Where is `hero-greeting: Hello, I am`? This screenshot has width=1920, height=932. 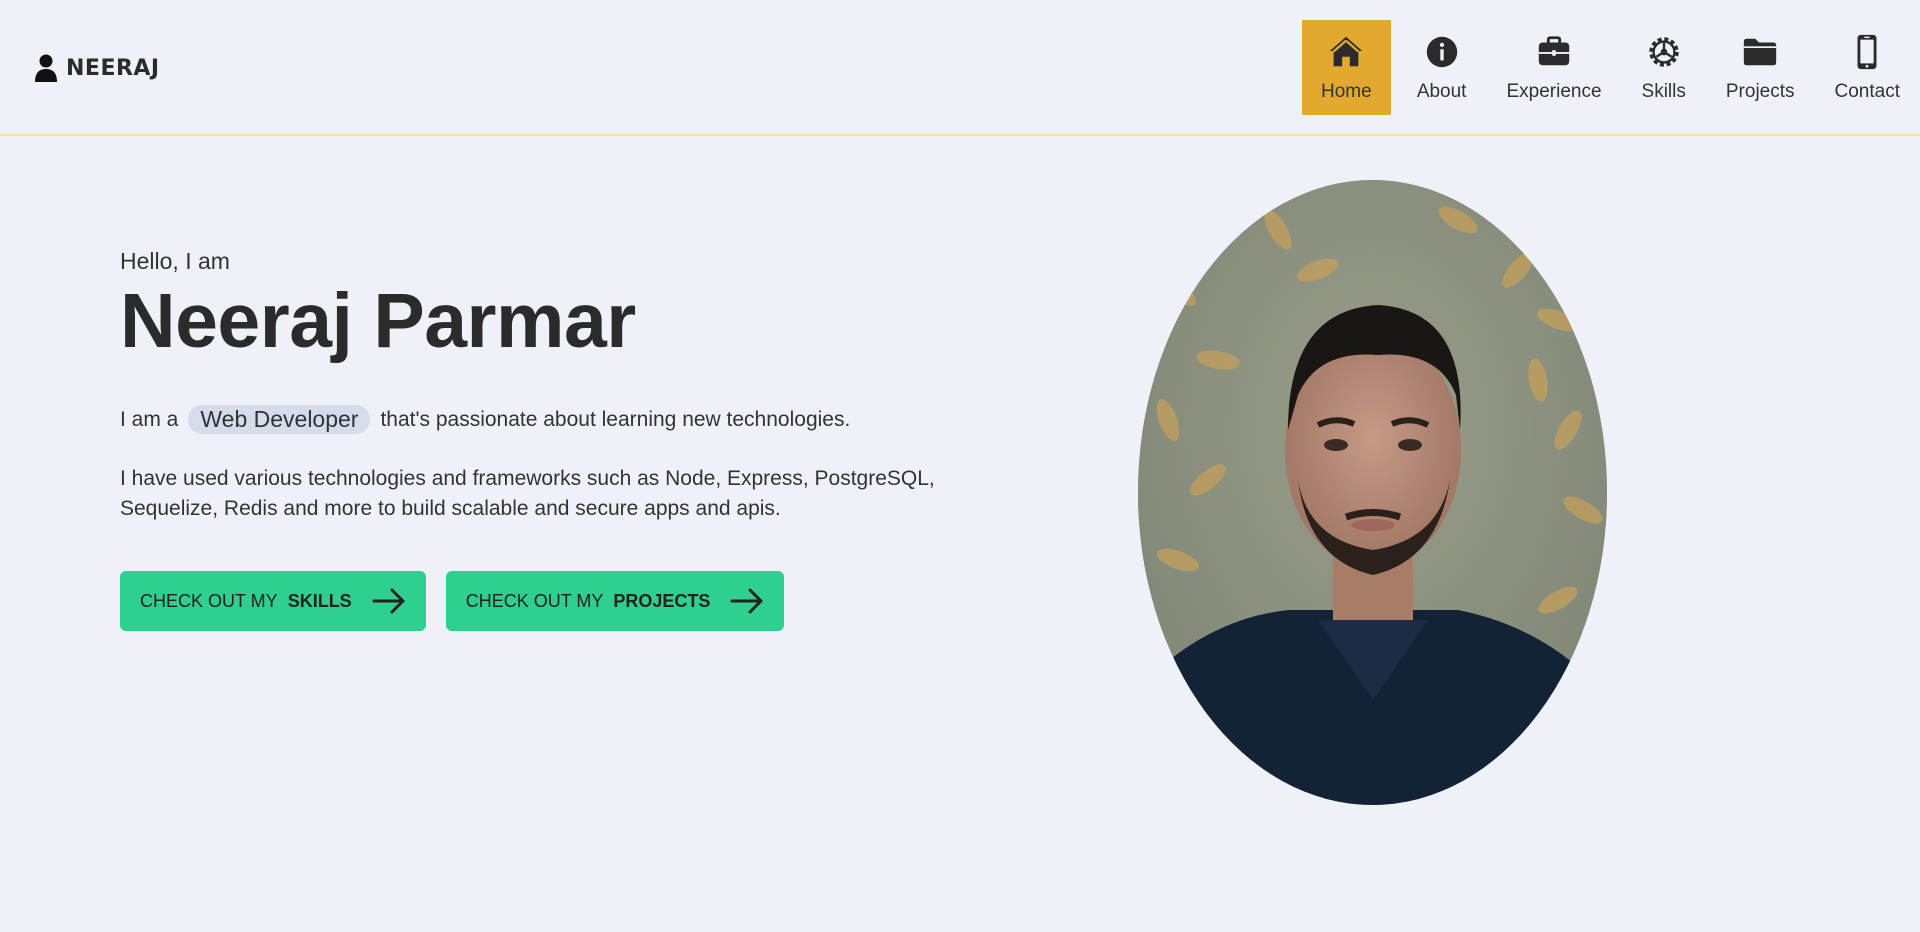
hero-greeting: Hello, I am is located at coordinates (175, 261).